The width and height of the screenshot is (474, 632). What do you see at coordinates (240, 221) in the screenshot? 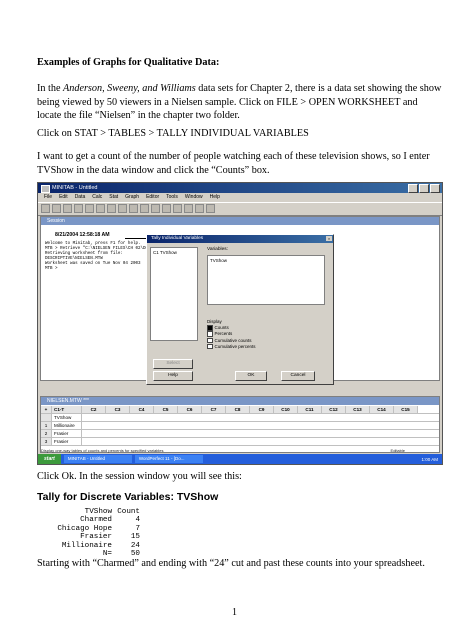
I see `session-title: Session` at bounding box center [240, 221].